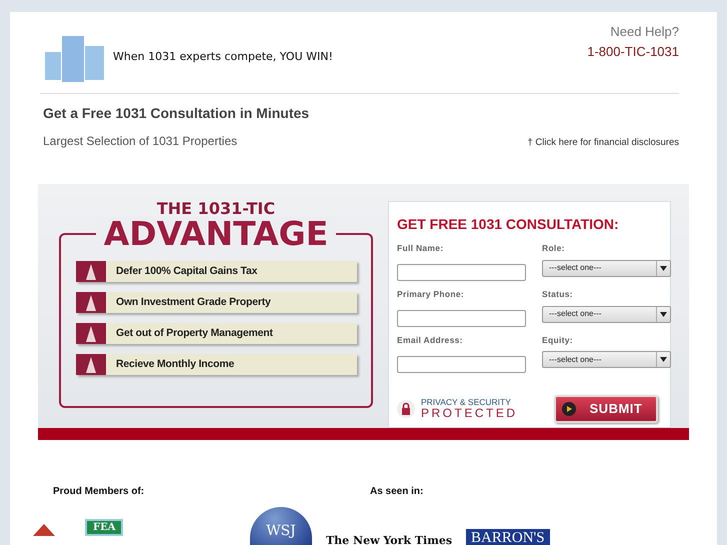  I want to click on members-label: Proud Members of:, so click(99, 492).